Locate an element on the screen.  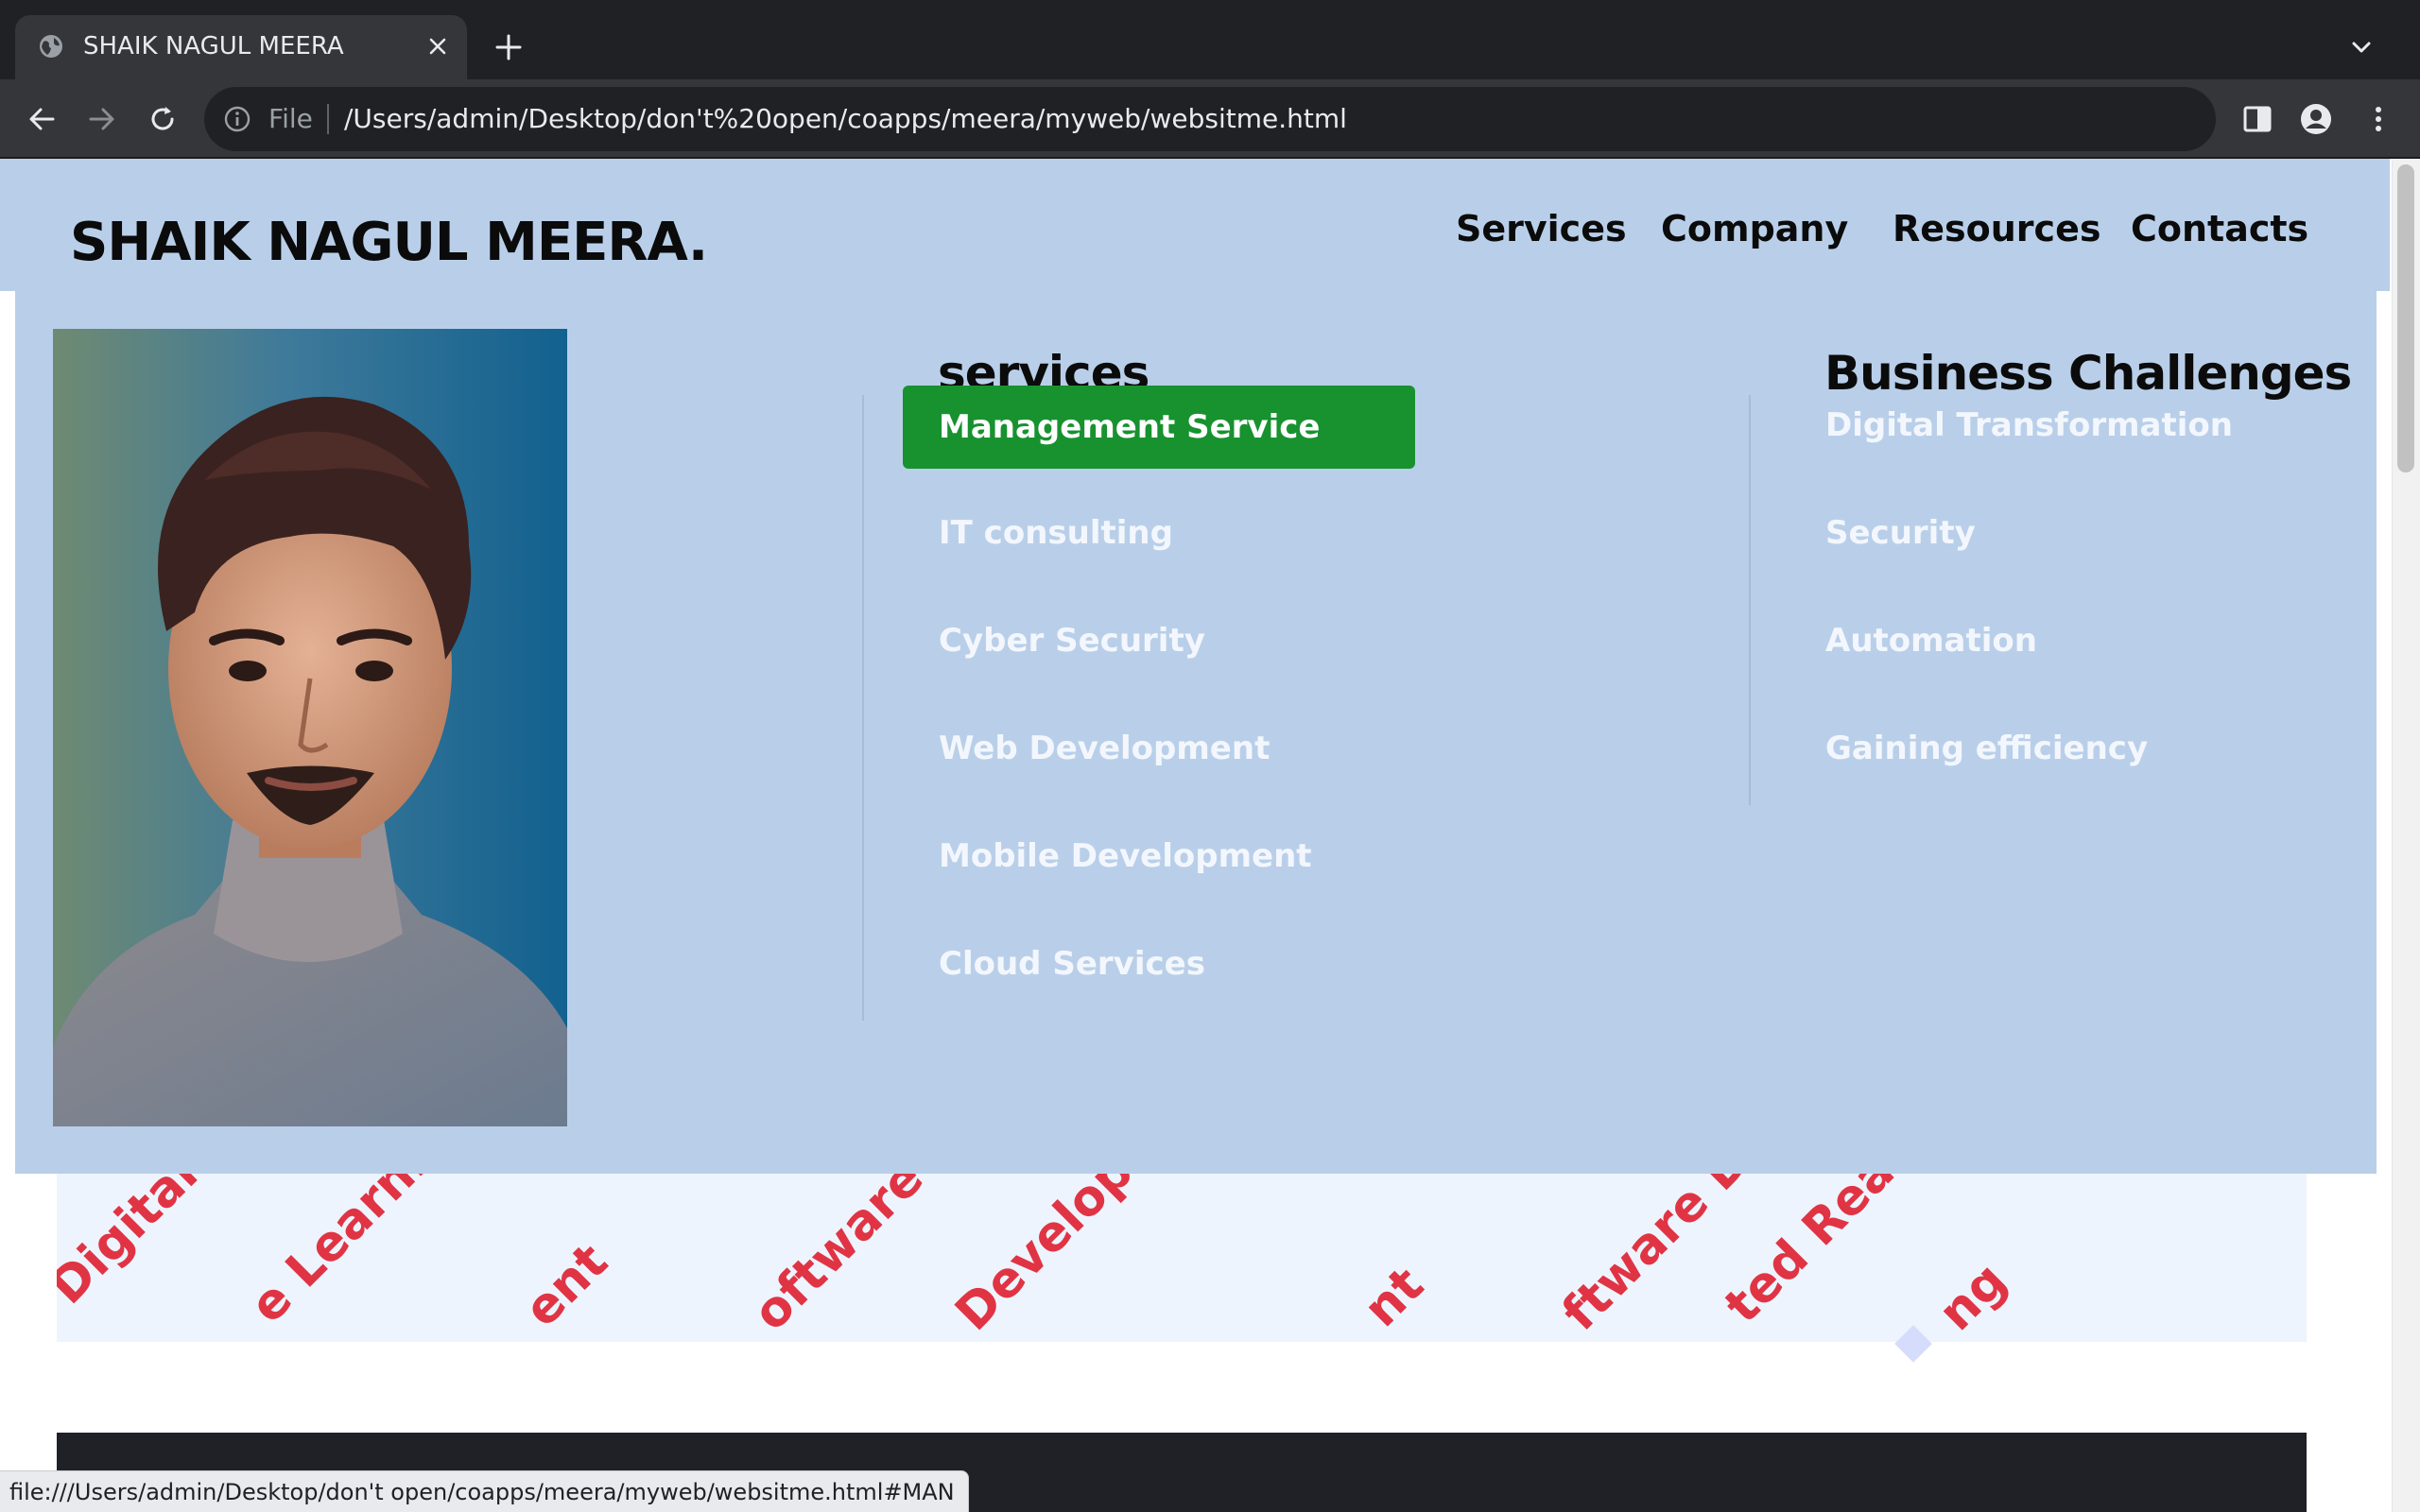
menu-item-cloud-services: Cloud Services is located at coordinates (1072, 964).